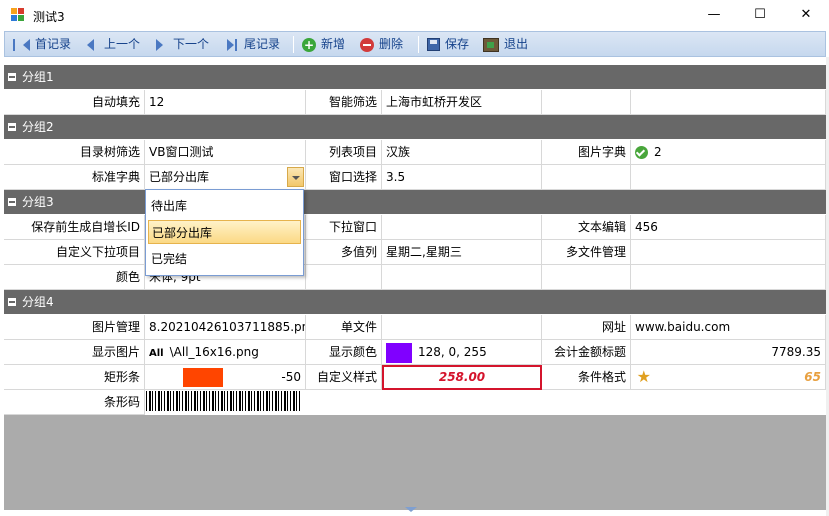  What do you see at coordinates (728, 152) in the screenshot?
I see `value-image-dict: 2` at bounding box center [728, 152].